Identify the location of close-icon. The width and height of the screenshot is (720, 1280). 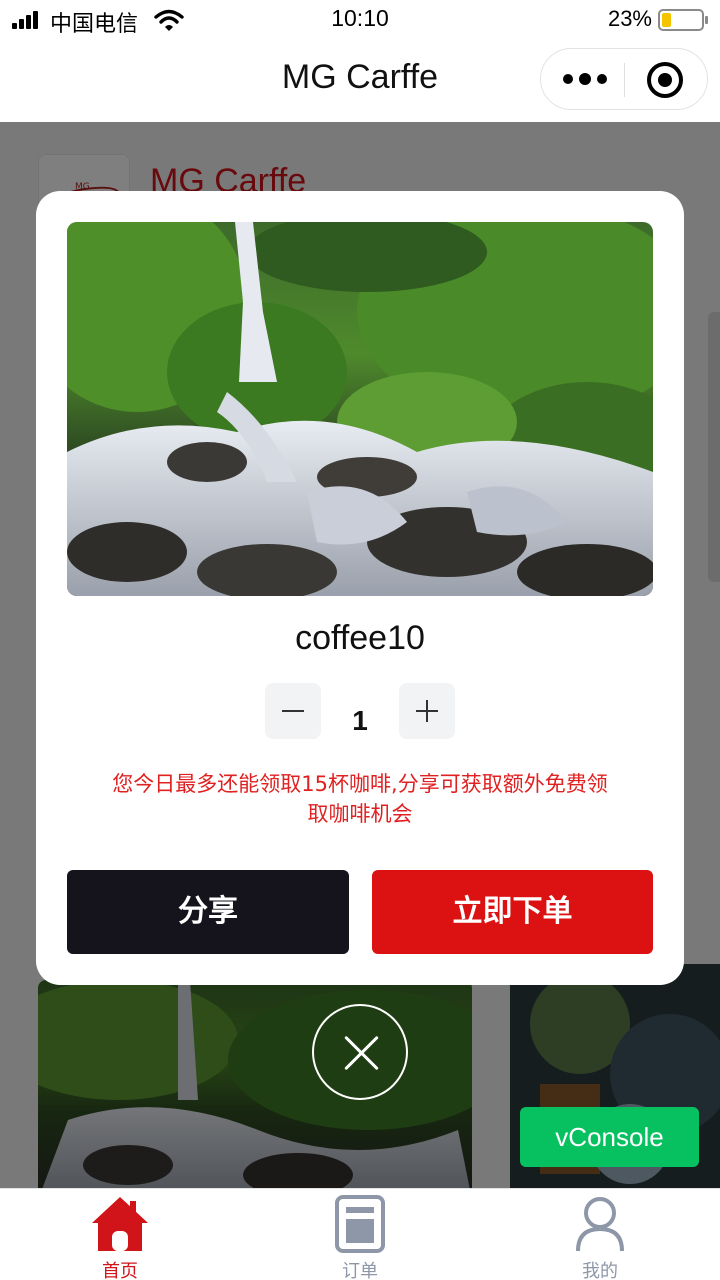
(360, 1052).